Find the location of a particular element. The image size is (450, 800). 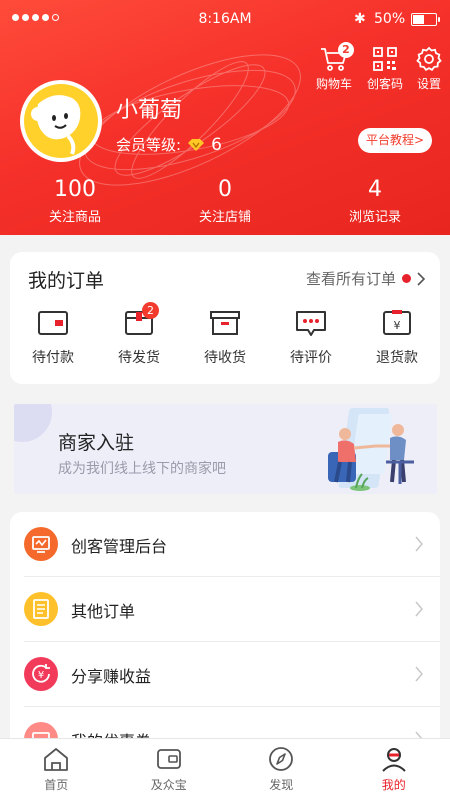

view-all-orders-label: 查看所有订单 is located at coordinates (350, 279).